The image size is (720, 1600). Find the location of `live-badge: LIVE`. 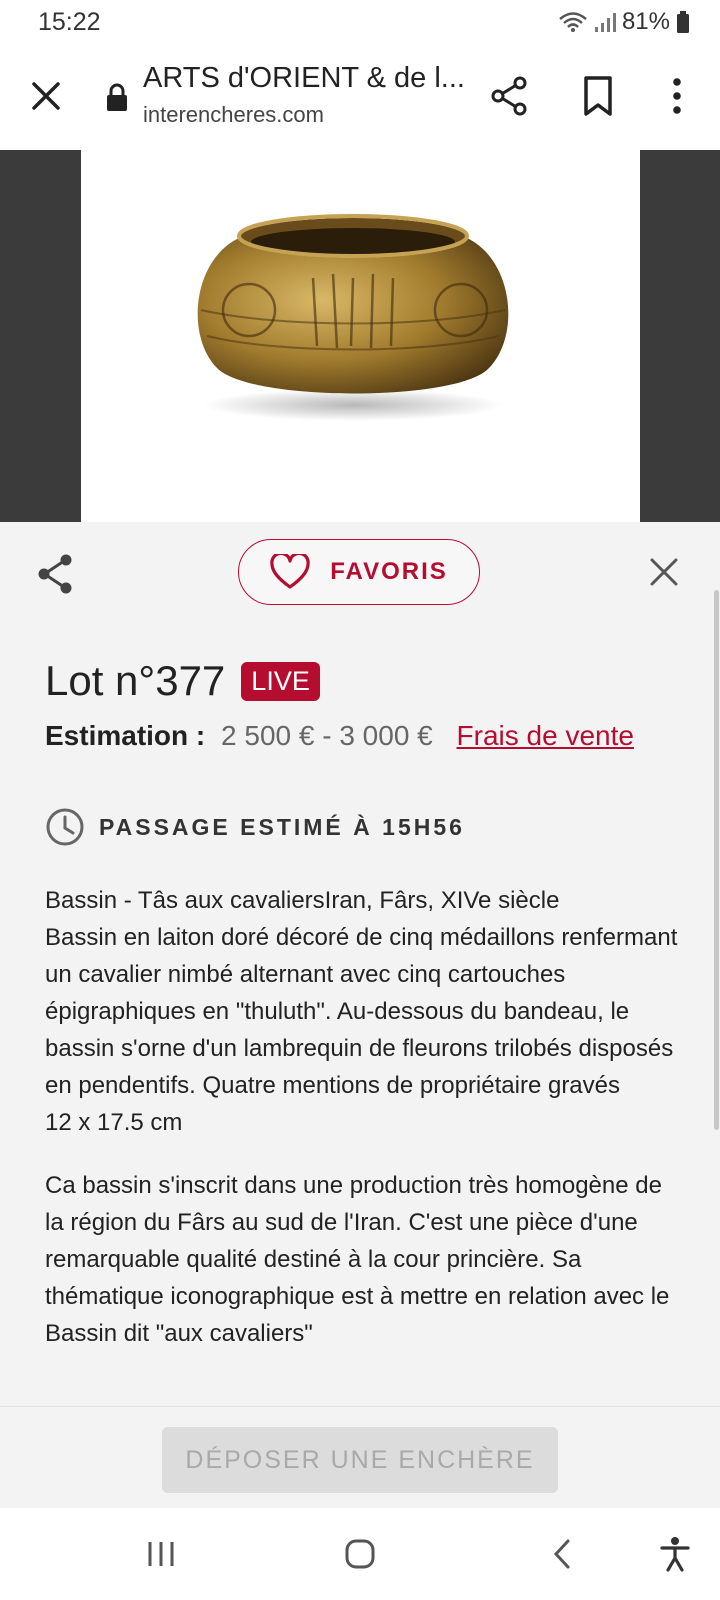

live-badge: LIVE is located at coordinates (280, 681).